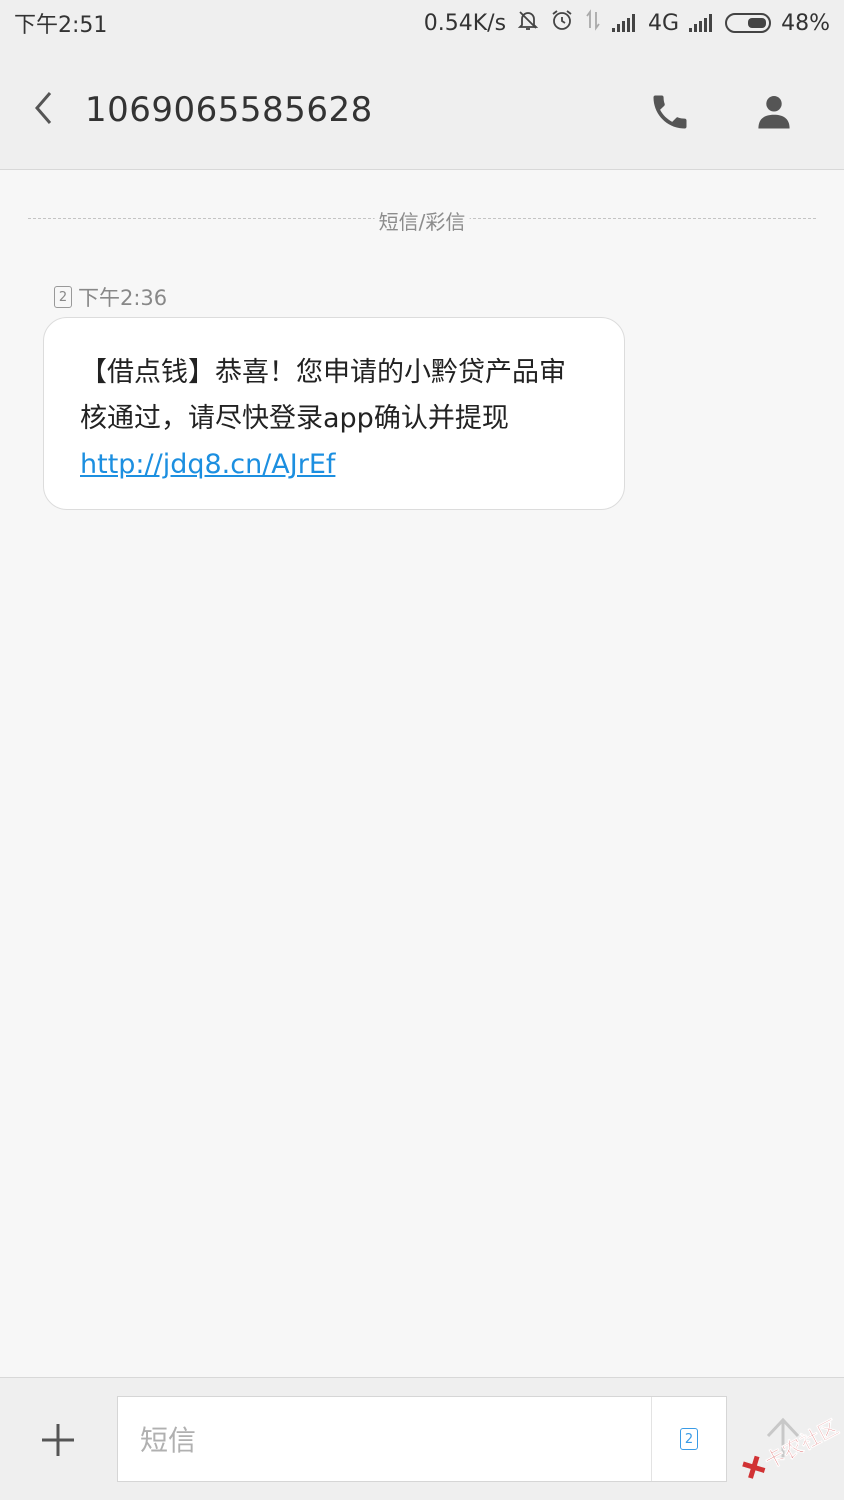 The height and width of the screenshot is (1500, 844). I want to click on status-time: 下午2:51, so click(61, 25).